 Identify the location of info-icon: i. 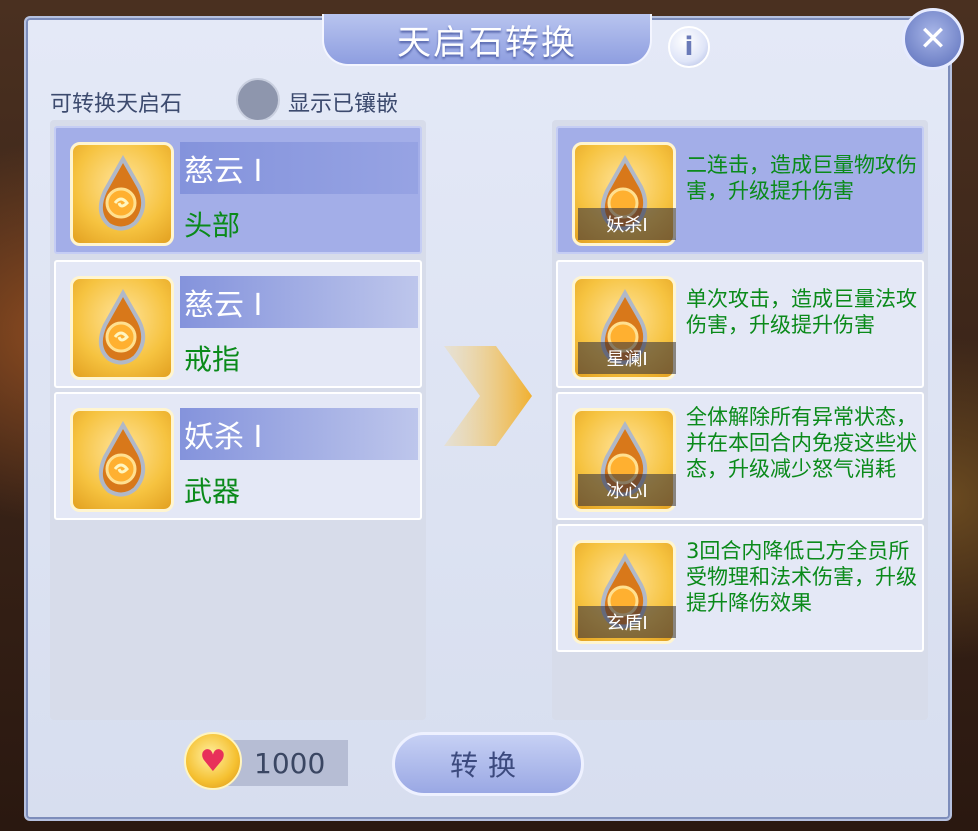
(689, 47).